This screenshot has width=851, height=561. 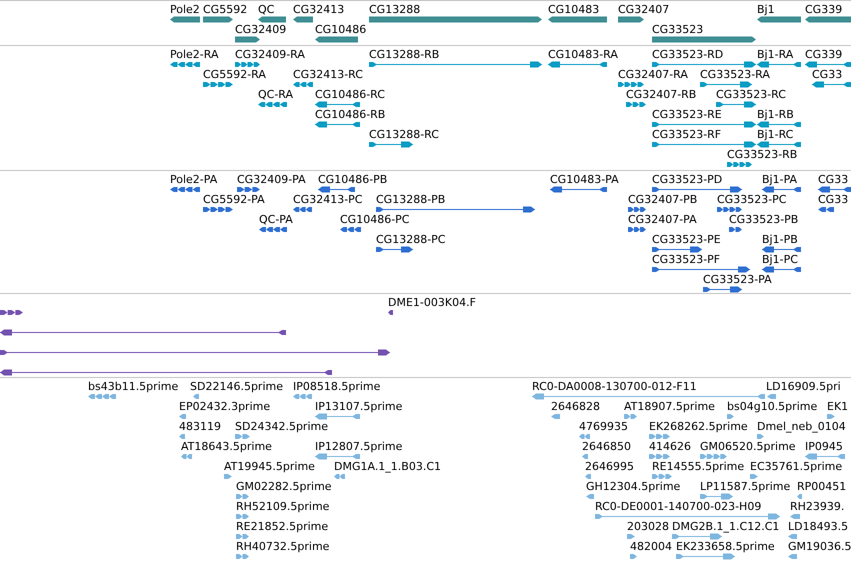 What do you see at coordinates (687, 115) in the screenshot?
I see `feature-label: CG33523-RE` at bounding box center [687, 115].